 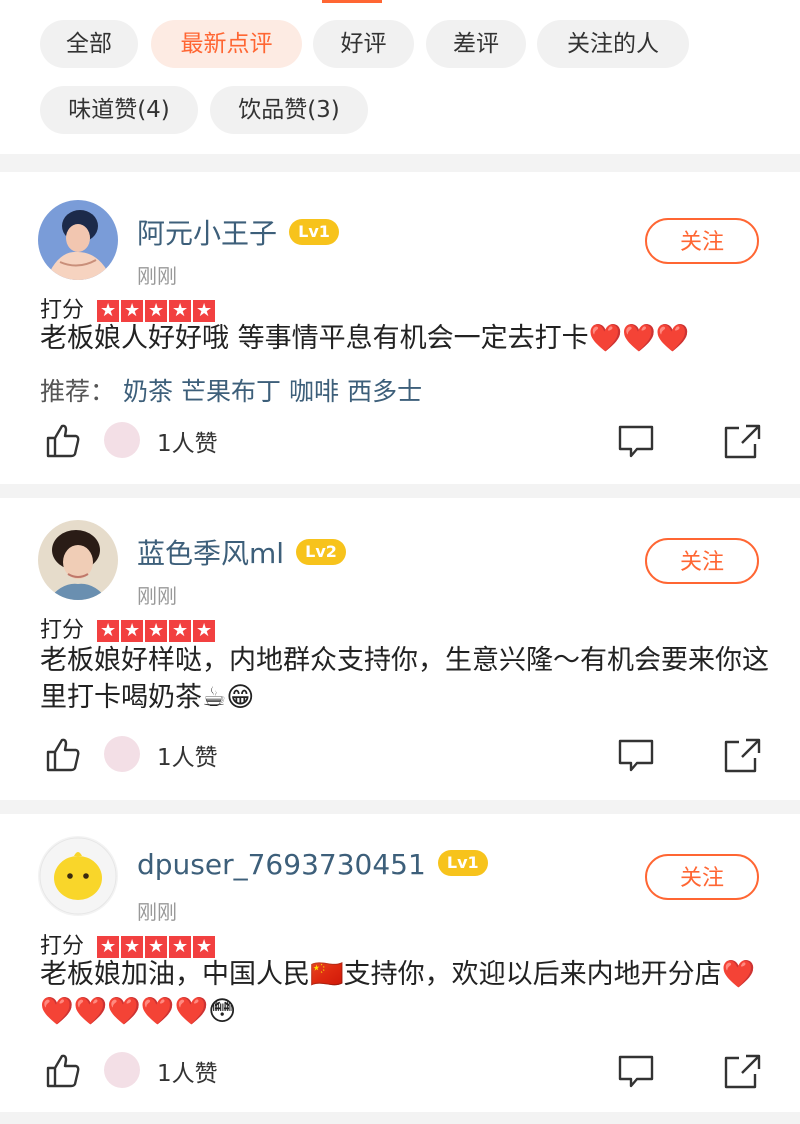 I want to click on recommend-list: 推荐： 奶茶 芒果布丁 咖啡 西多士, so click(x=231, y=390).